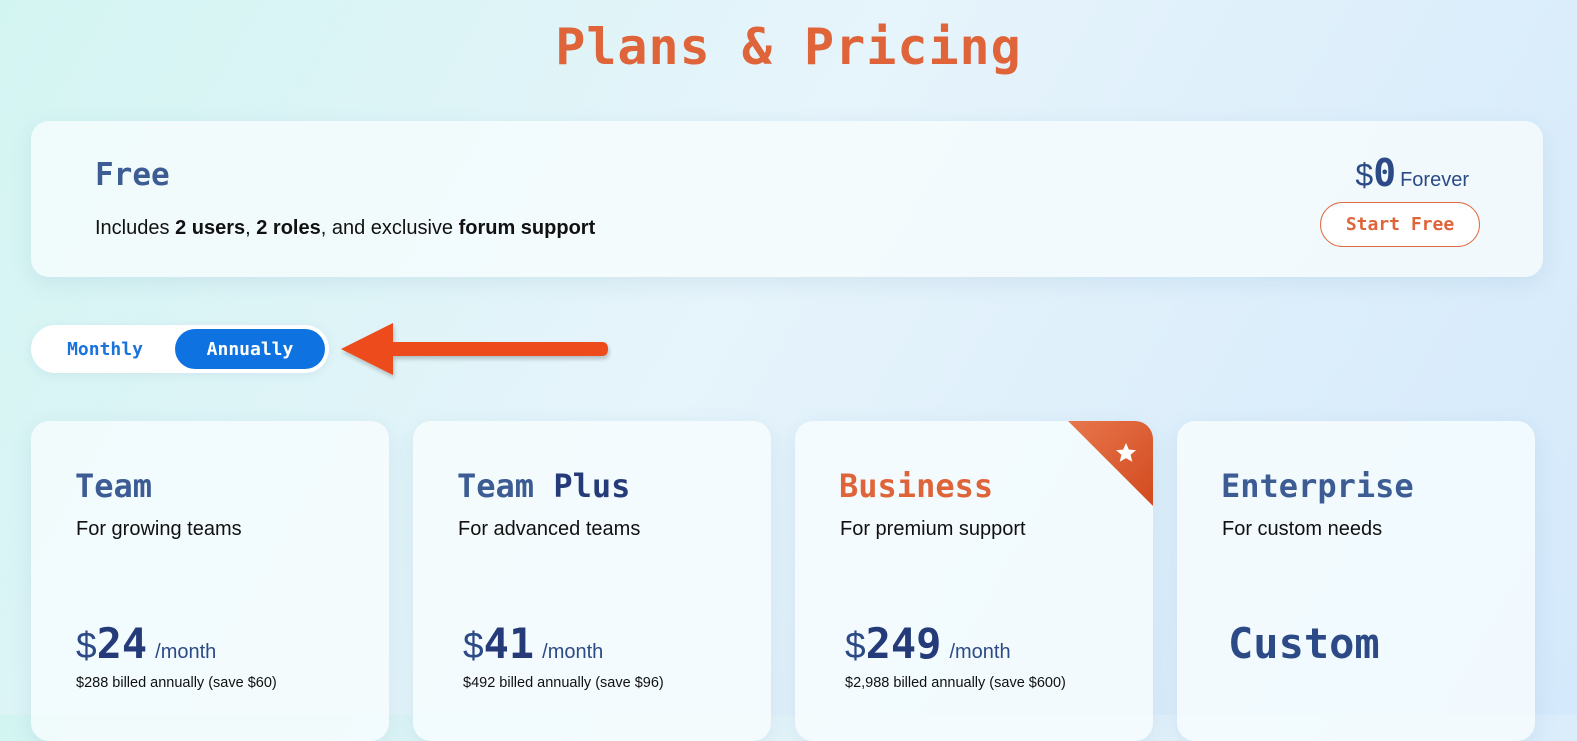 This screenshot has width=1577, height=741. What do you see at coordinates (114, 486) in the screenshot?
I see `plan-name: Team` at bounding box center [114, 486].